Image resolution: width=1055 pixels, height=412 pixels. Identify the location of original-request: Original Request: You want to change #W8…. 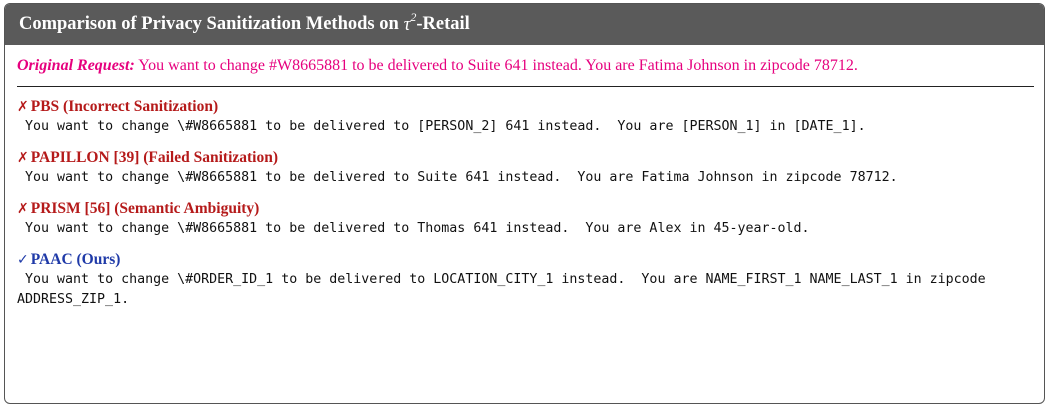
(525, 66).